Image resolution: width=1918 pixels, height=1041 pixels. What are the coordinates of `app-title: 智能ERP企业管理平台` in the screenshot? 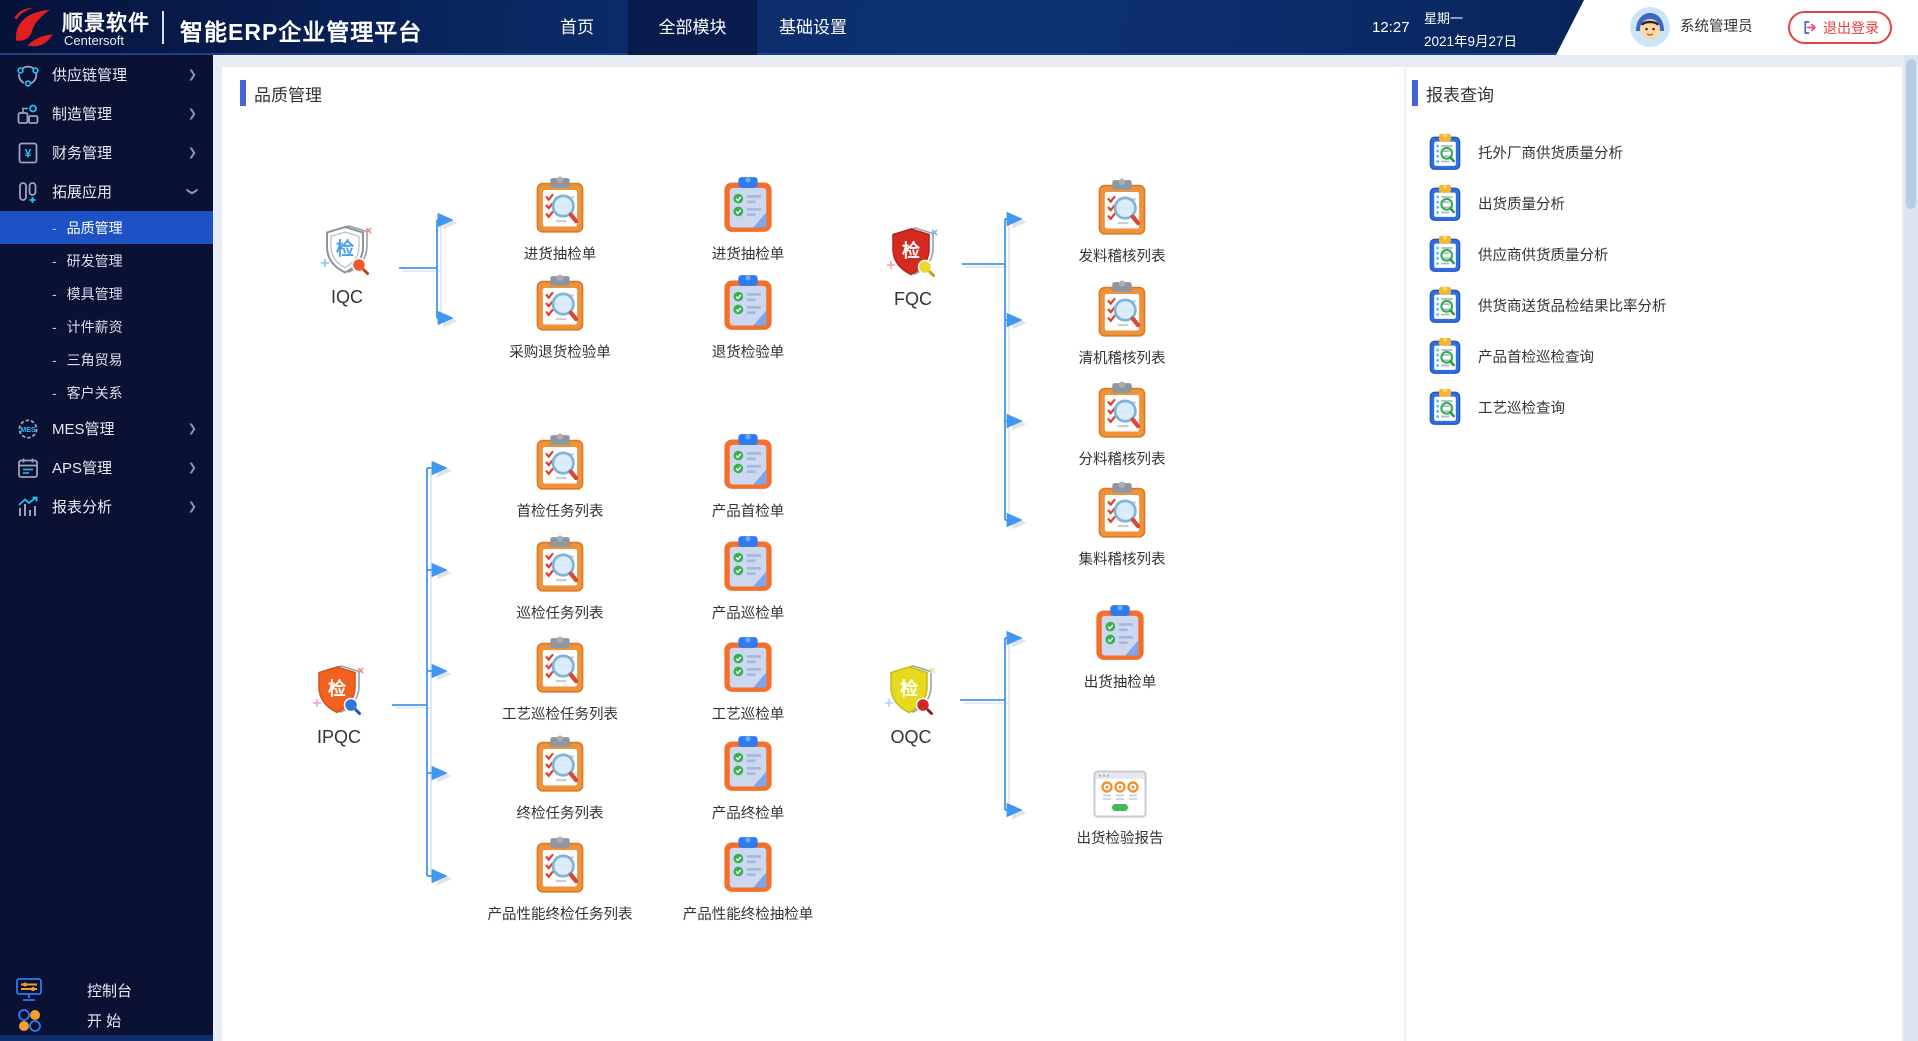 It's located at (301, 32).